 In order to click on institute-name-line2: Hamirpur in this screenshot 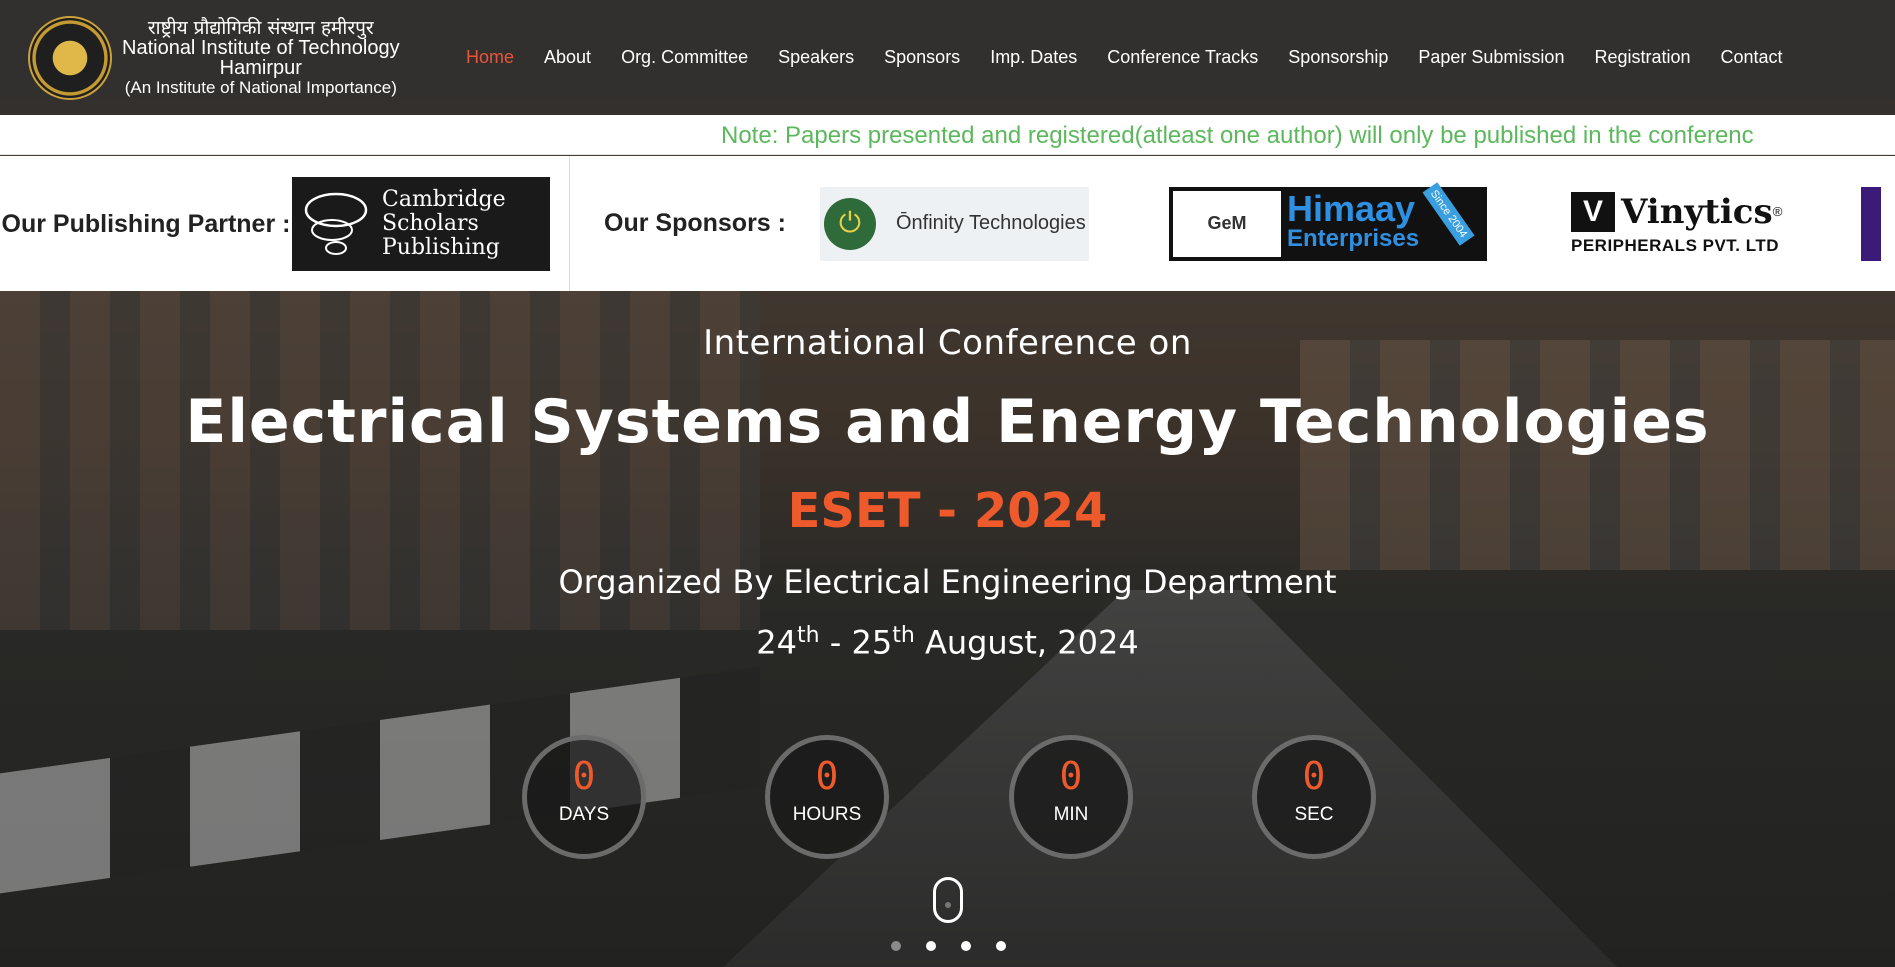, I will do `click(260, 67)`.